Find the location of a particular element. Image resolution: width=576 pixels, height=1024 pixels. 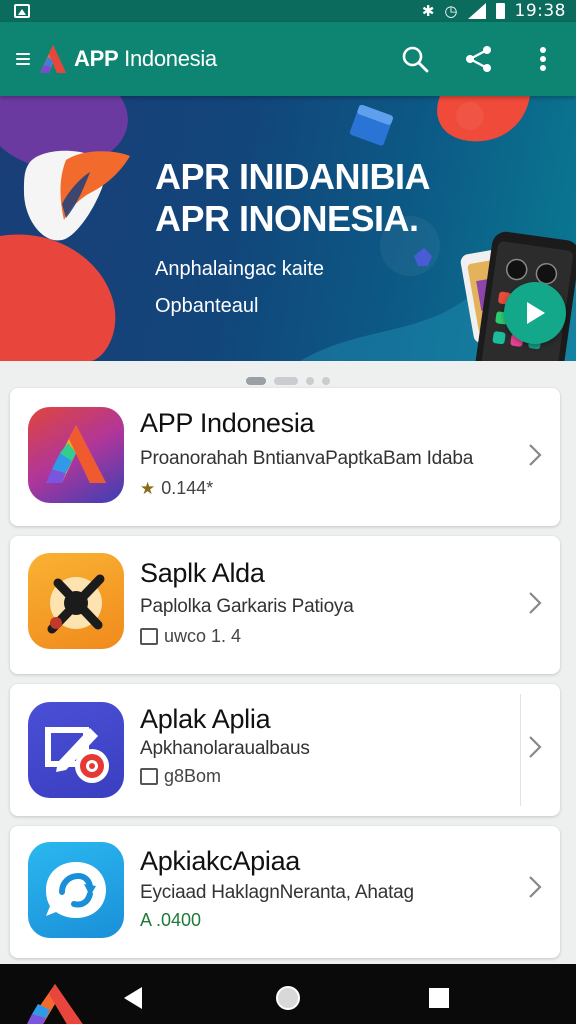

more-vert-icon is located at coordinates (543, 59).